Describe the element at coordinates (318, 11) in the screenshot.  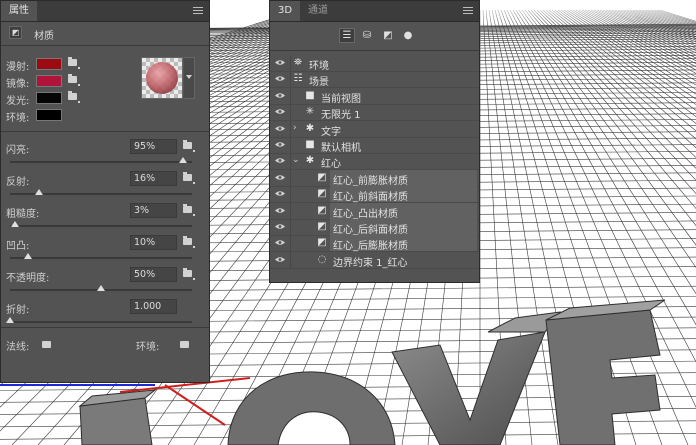
I see `tab-channels: 通道` at that location.